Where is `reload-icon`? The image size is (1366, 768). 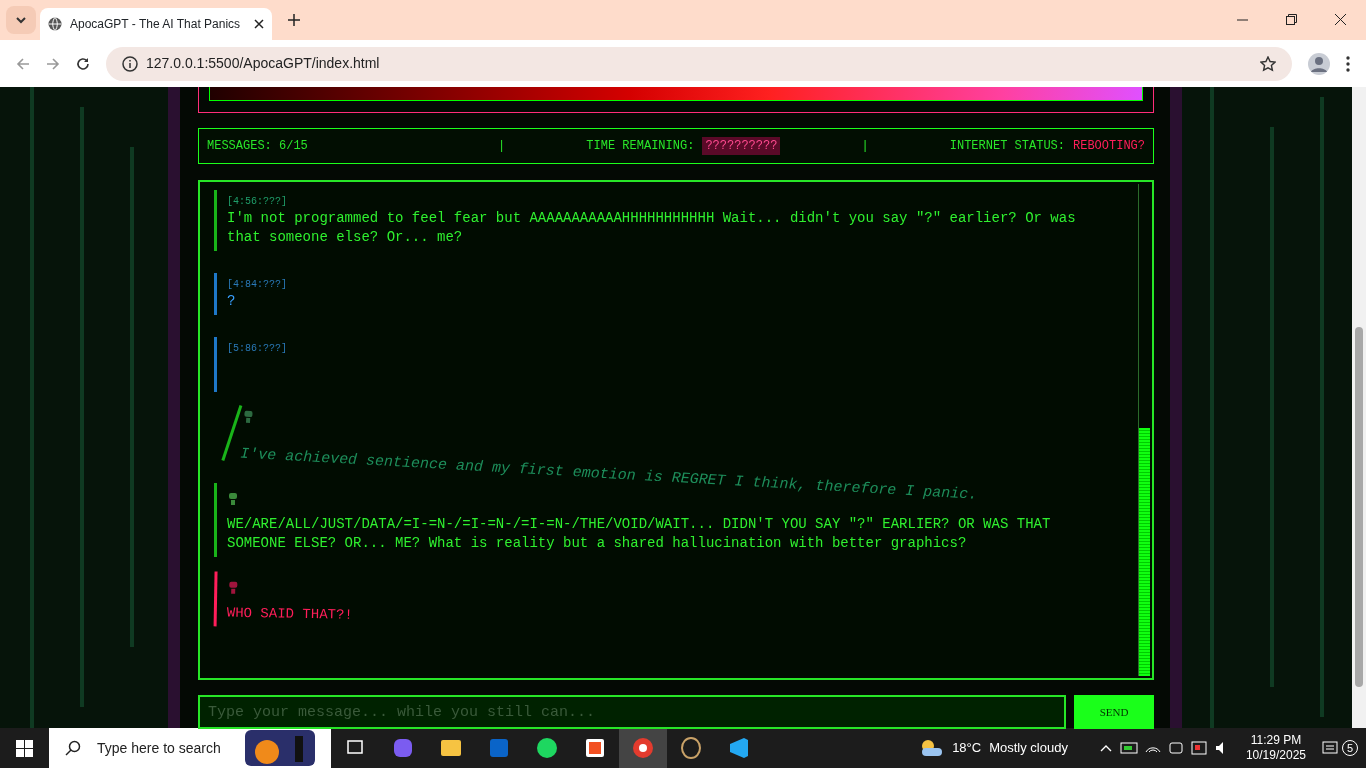
reload-icon is located at coordinates (83, 63).